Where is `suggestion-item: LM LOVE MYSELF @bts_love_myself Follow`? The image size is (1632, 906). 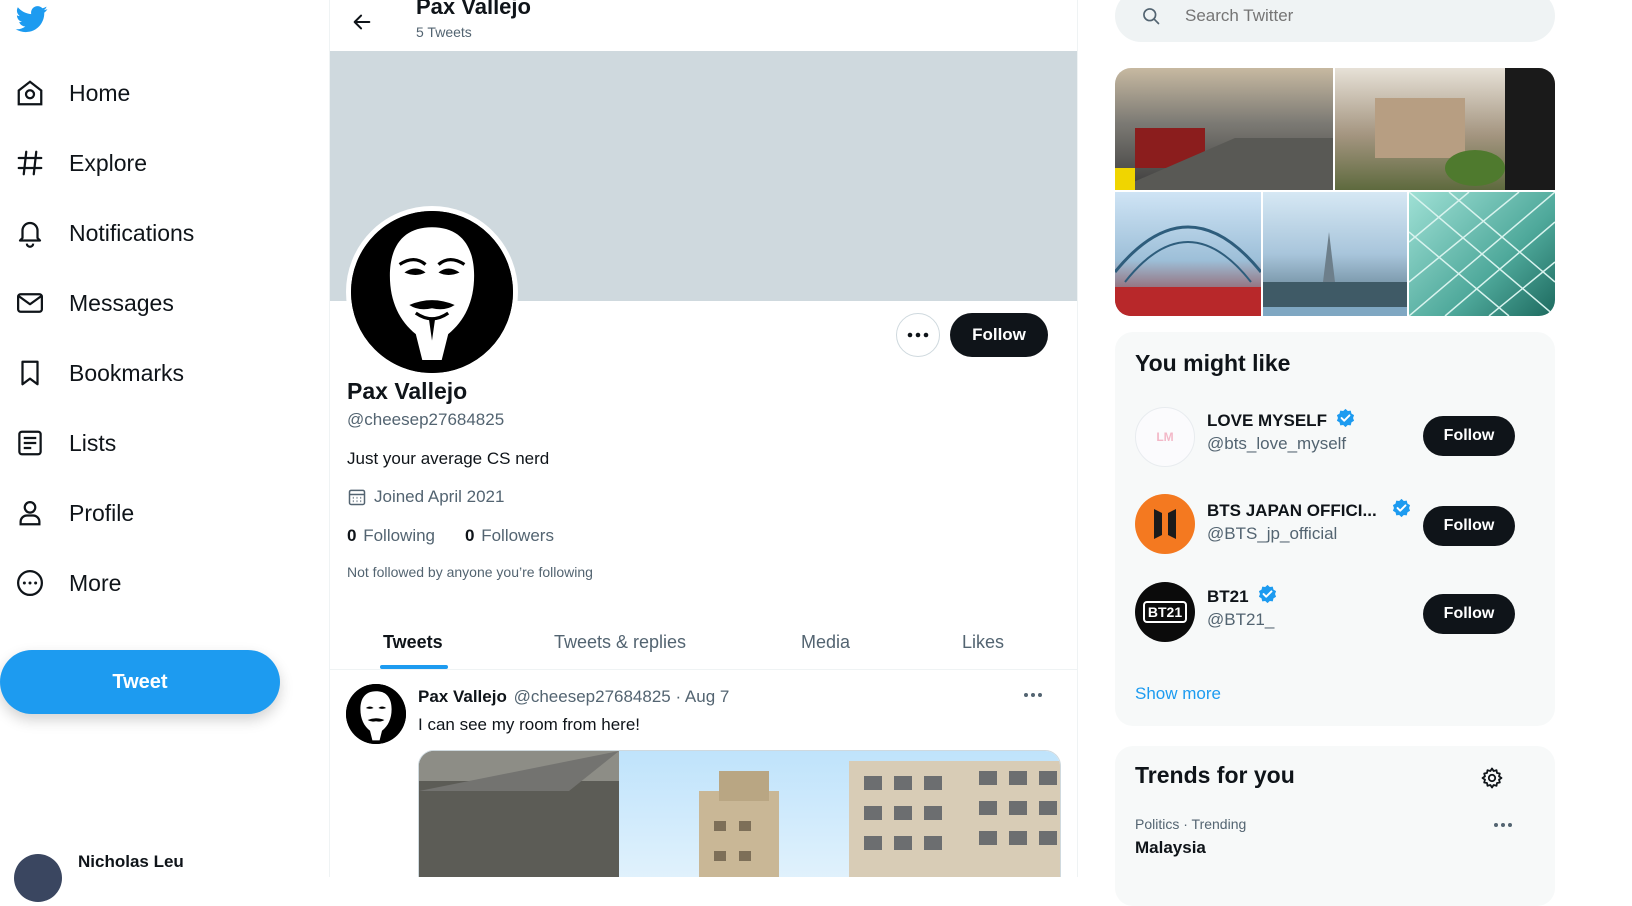
suggestion-item: LM LOVE MYSELF @bts_love_myself Follow is located at coordinates (1335, 437).